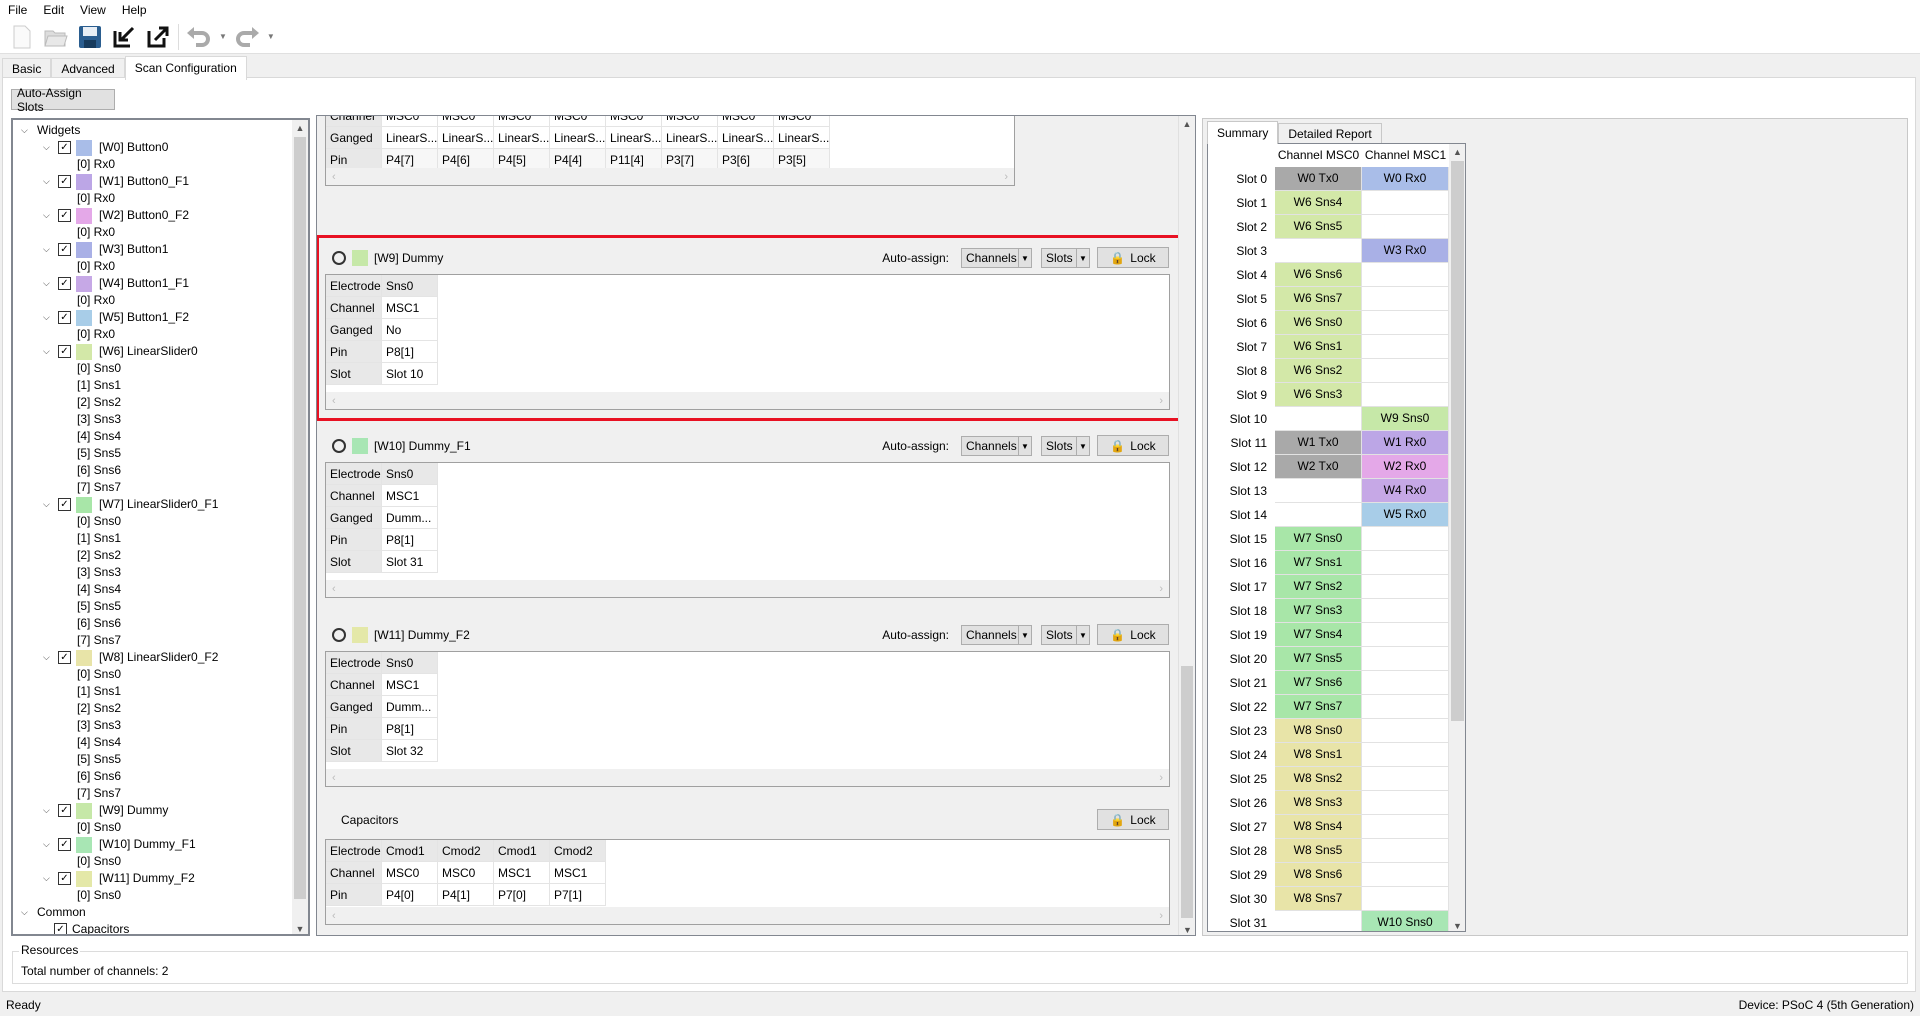 The image size is (1920, 1016). What do you see at coordinates (334, 177) in the screenshot?
I see `scroll-left-icon: ‹` at bounding box center [334, 177].